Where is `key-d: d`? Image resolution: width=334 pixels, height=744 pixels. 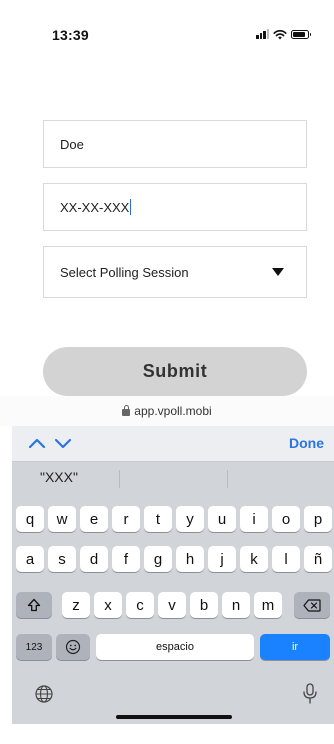 key-d: d is located at coordinates (94, 559).